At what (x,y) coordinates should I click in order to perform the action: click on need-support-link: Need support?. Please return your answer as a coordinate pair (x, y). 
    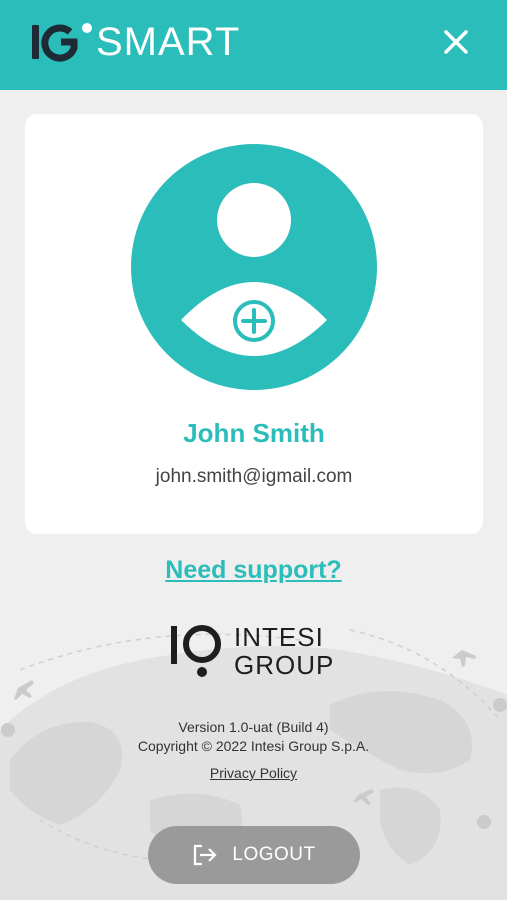
    Looking at the image, I should click on (253, 570).